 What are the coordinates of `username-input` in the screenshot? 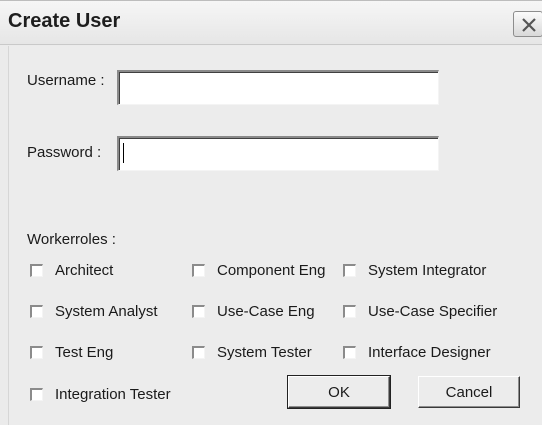 It's located at (278, 88).